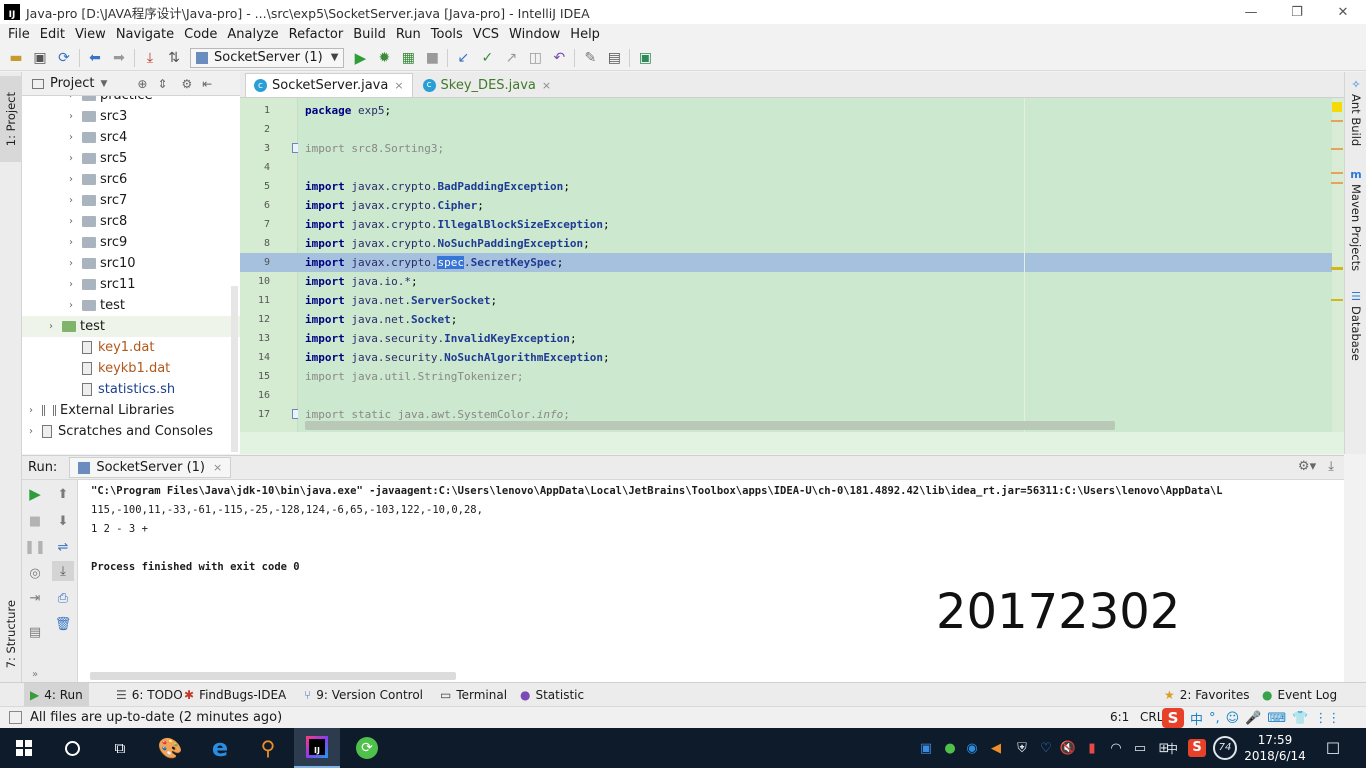 Image resolution: width=1366 pixels, height=768 pixels. Describe the element at coordinates (1343, 12) in the screenshot. I see `close-window-button: ✕` at that location.